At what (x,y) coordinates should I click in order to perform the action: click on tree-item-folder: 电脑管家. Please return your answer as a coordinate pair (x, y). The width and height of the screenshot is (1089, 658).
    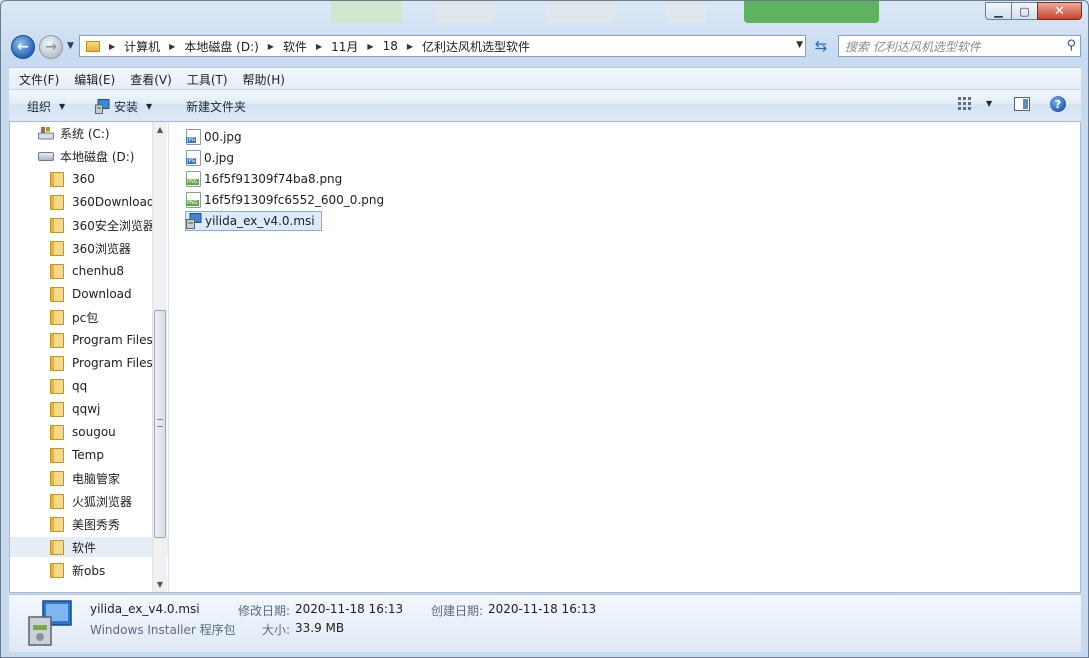
    Looking at the image, I should click on (89, 478).